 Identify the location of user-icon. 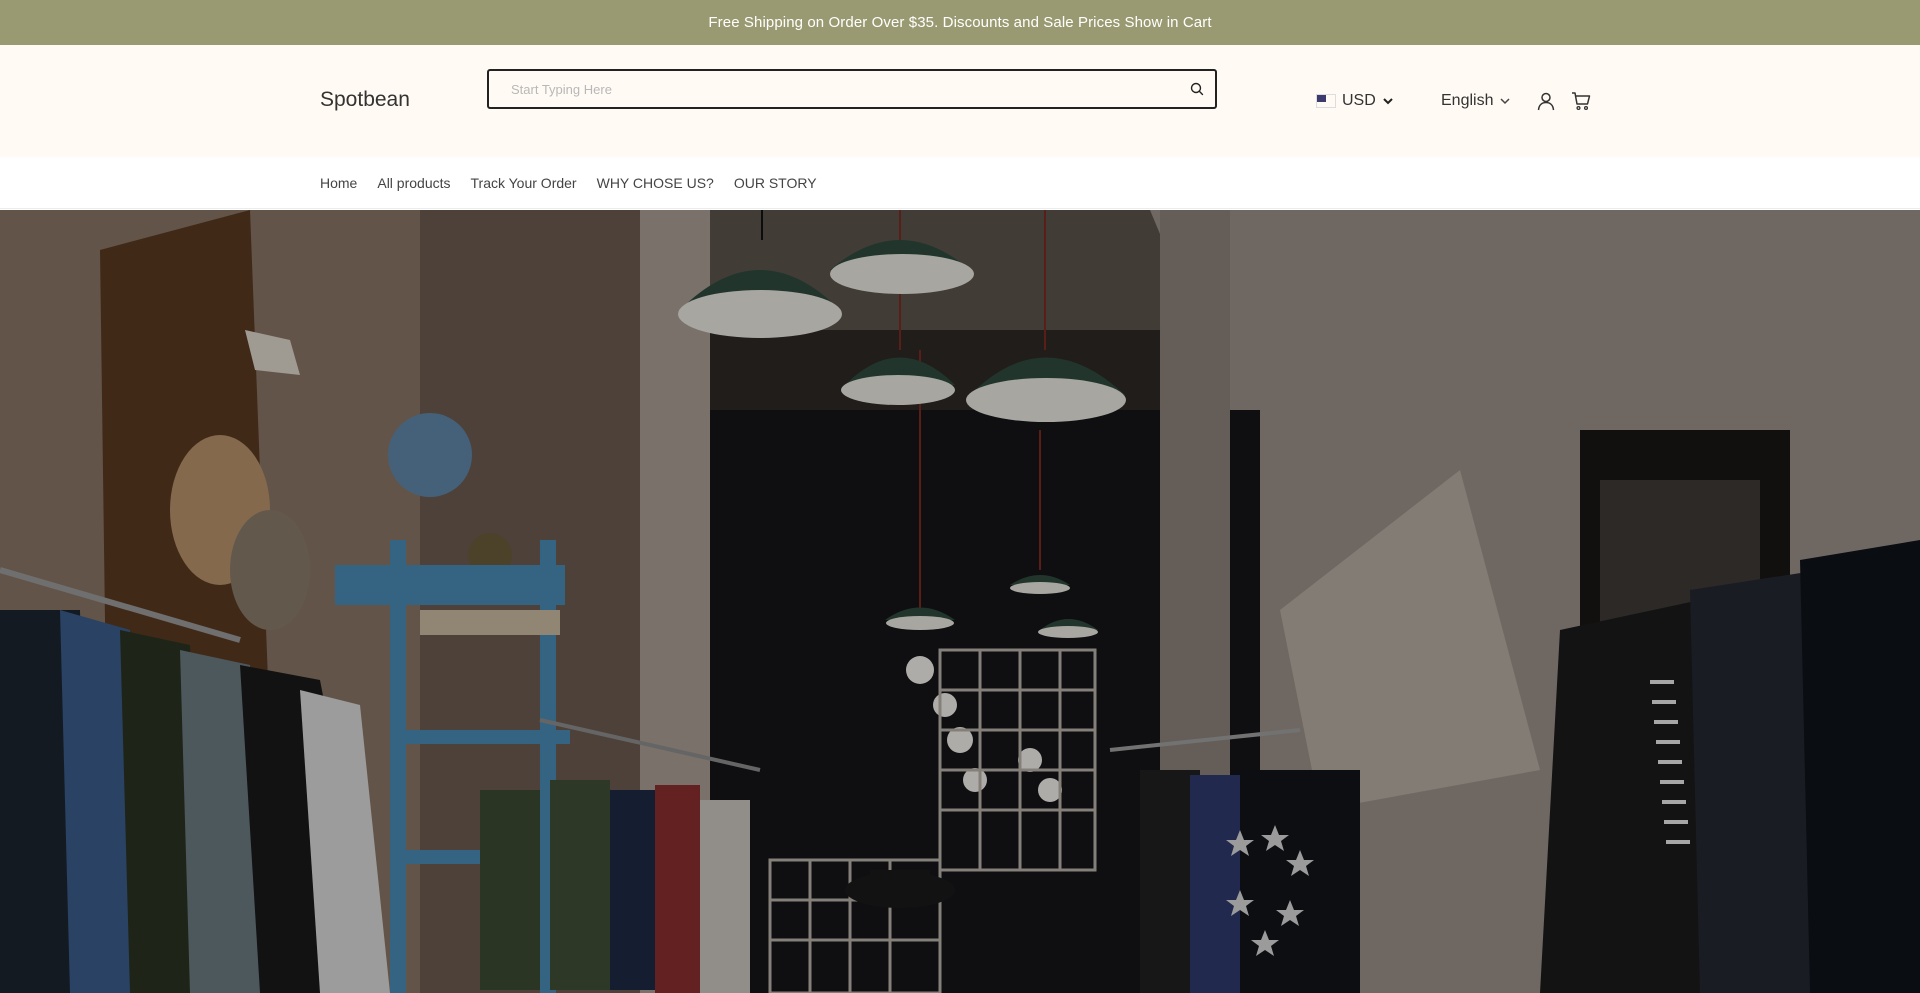
(1546, 101).